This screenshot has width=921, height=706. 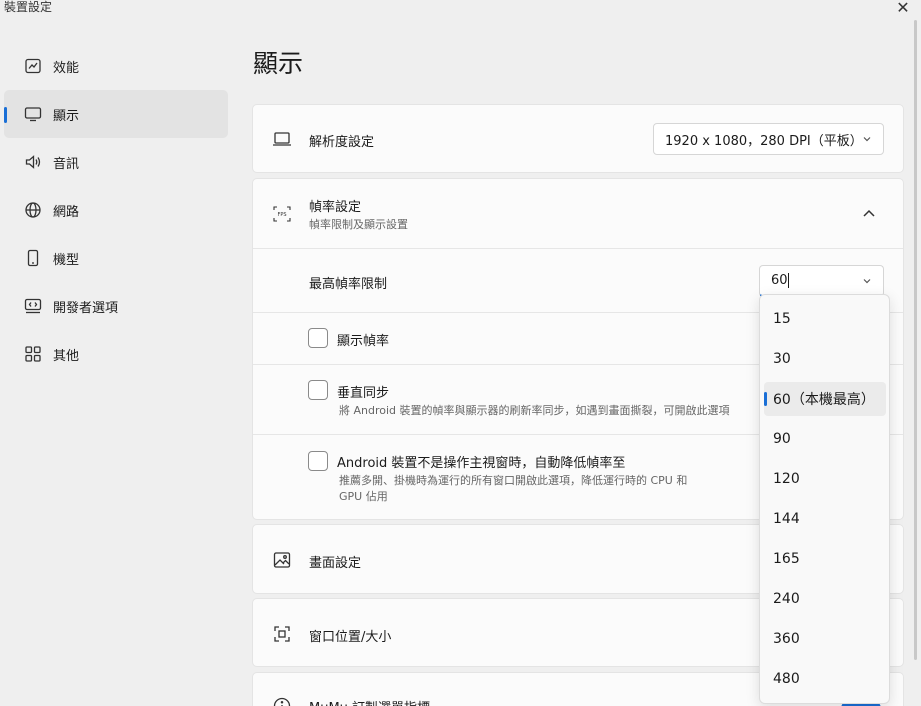 I want to click on max-fps-label: 最高幀率限制, so click(x=348, y=284).